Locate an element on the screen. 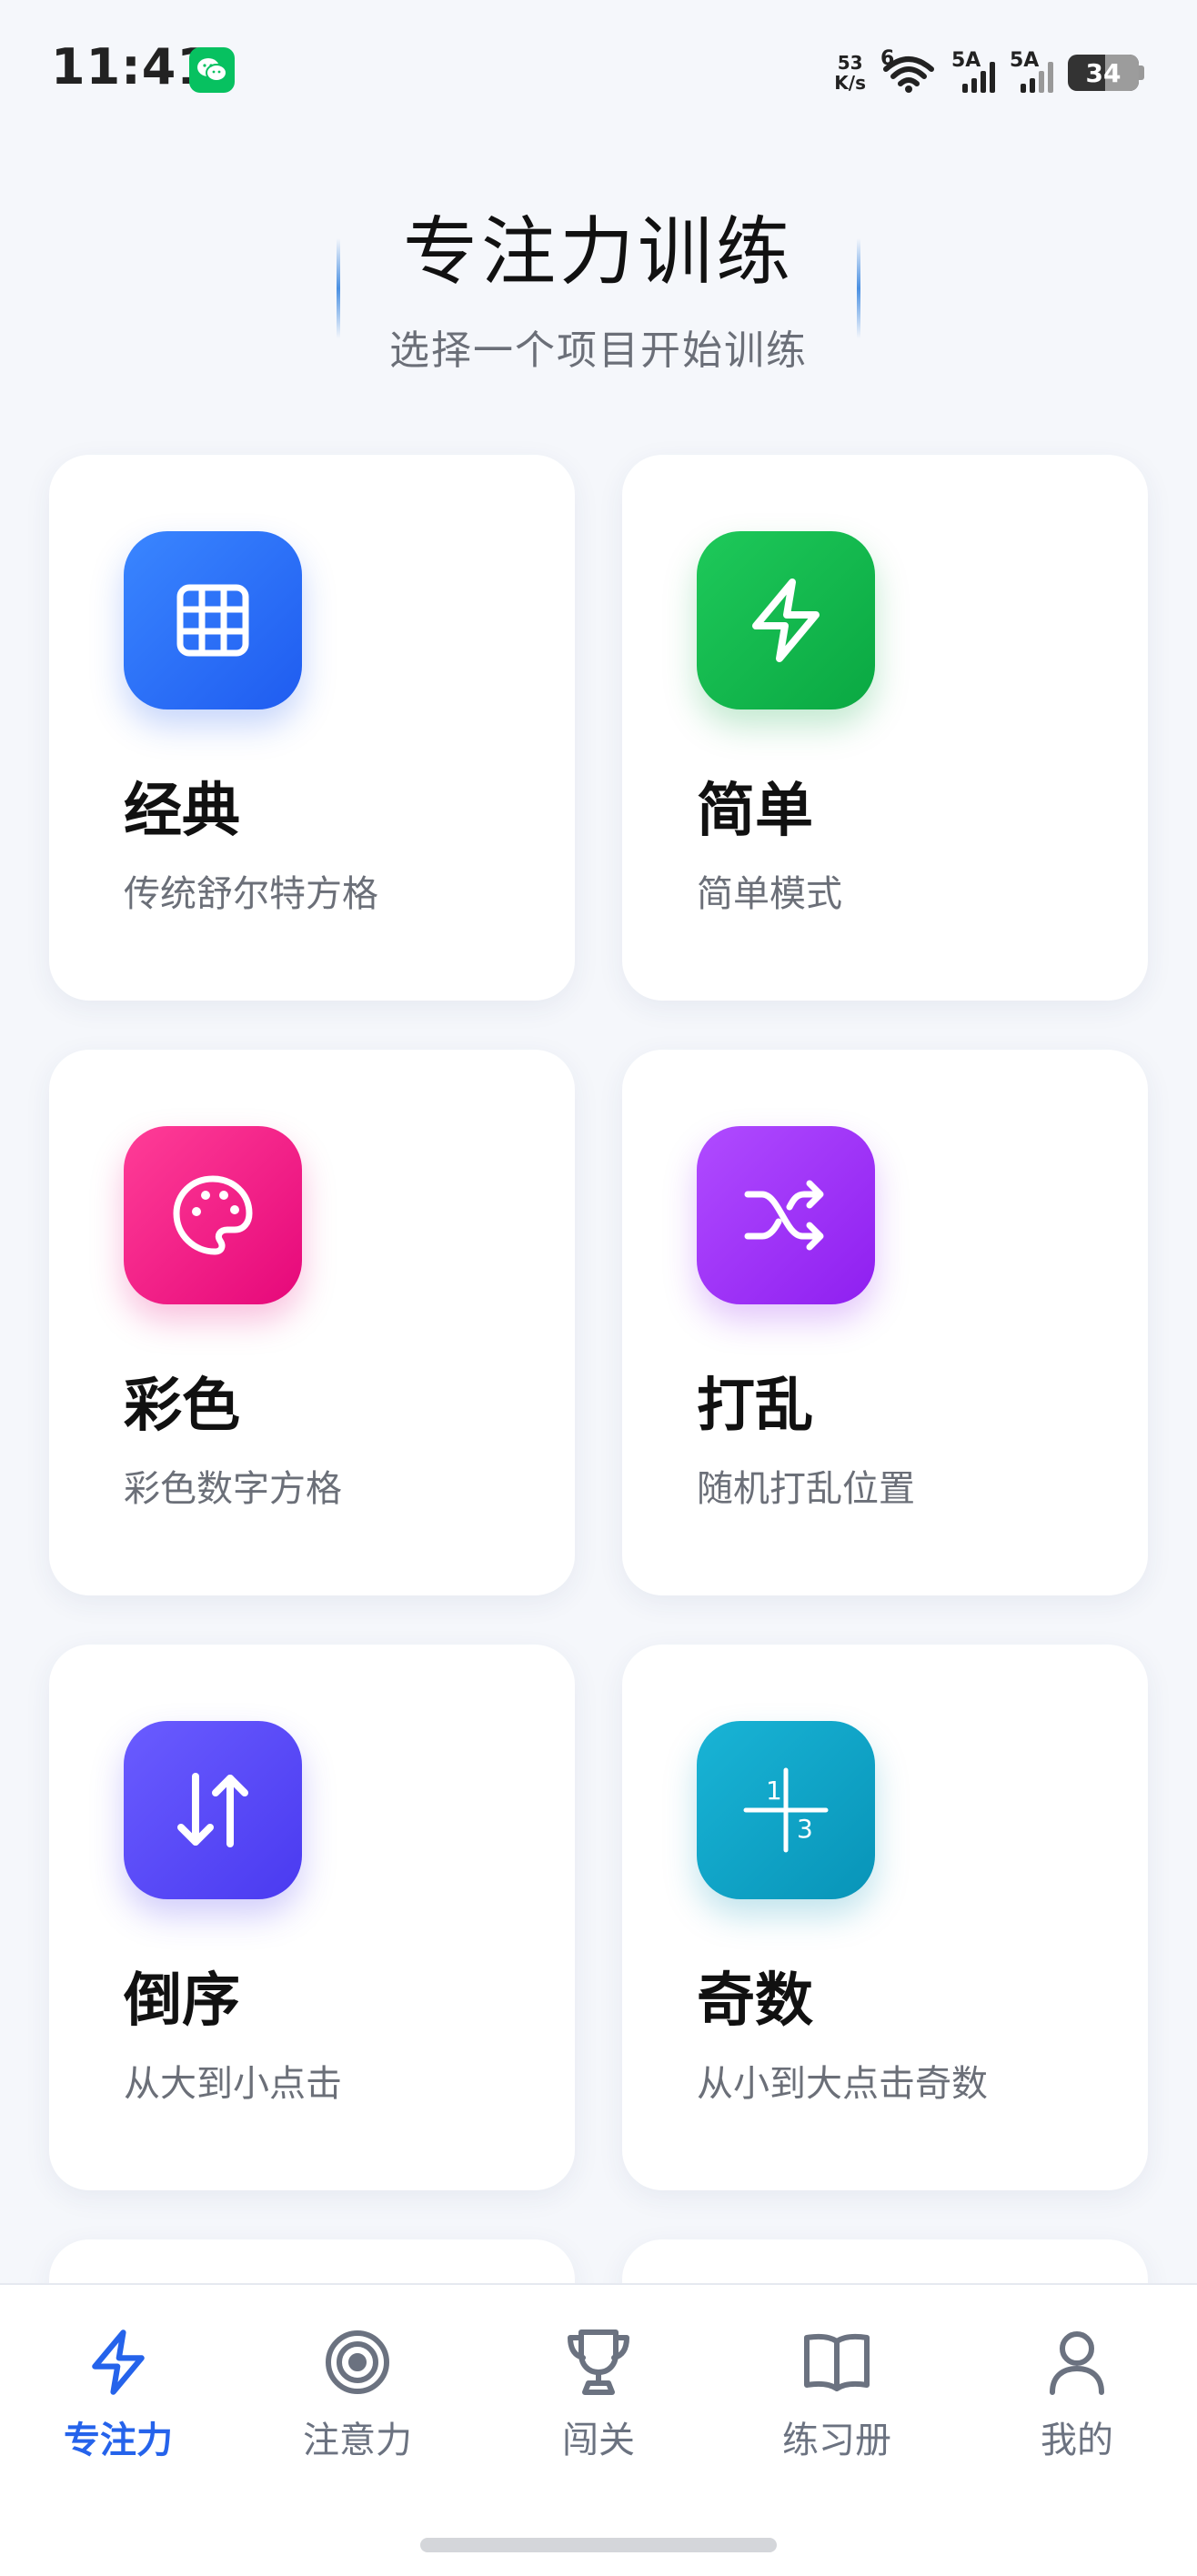  card-title: 彩色 is located at coordinates (182, 1406).